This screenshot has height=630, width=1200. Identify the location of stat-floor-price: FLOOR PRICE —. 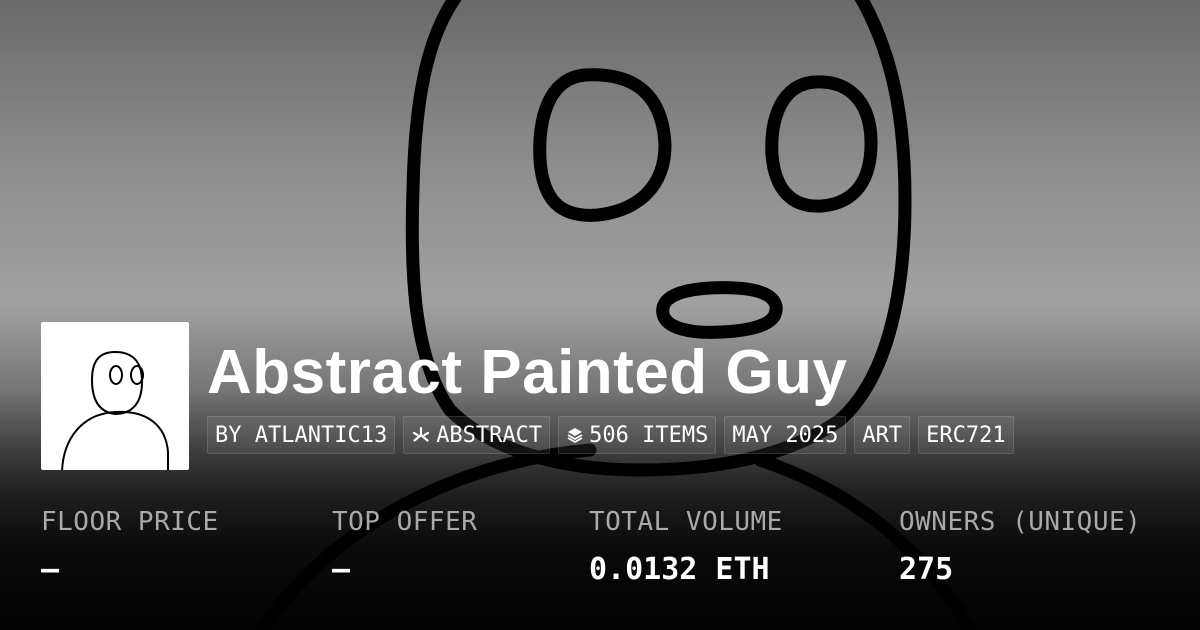
(130, 546).